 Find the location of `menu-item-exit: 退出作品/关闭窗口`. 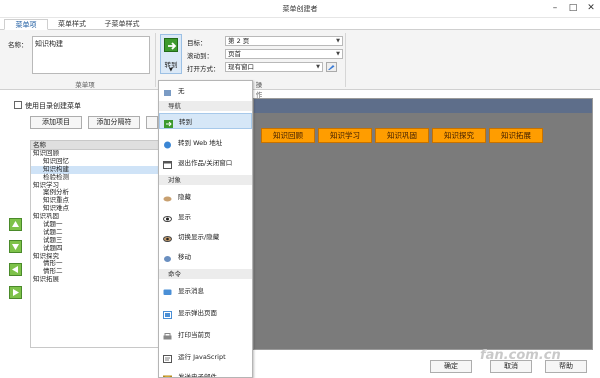

menu-item-exit: 退出作品/关闭窗口 is located at coordinates (205, 163).